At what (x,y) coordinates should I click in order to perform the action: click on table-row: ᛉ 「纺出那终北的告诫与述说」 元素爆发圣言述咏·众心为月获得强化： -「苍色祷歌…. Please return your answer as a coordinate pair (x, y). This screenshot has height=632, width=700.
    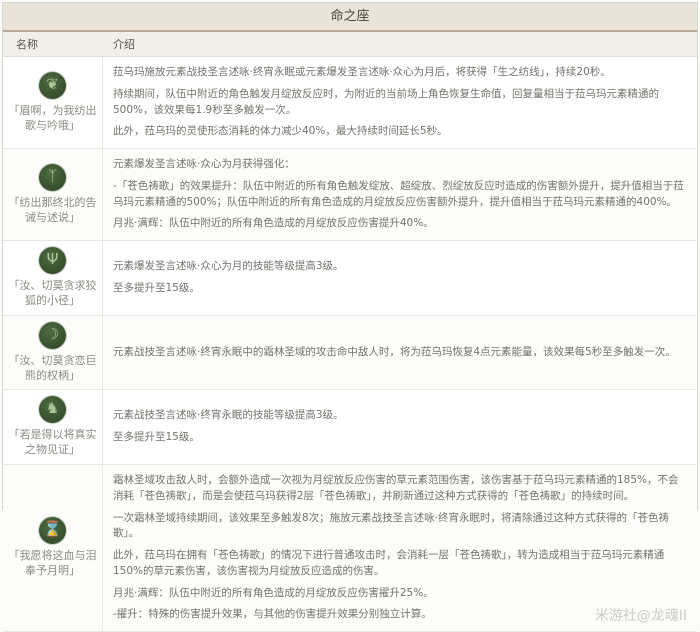
    Looking at the image, I should click on (350, 195).